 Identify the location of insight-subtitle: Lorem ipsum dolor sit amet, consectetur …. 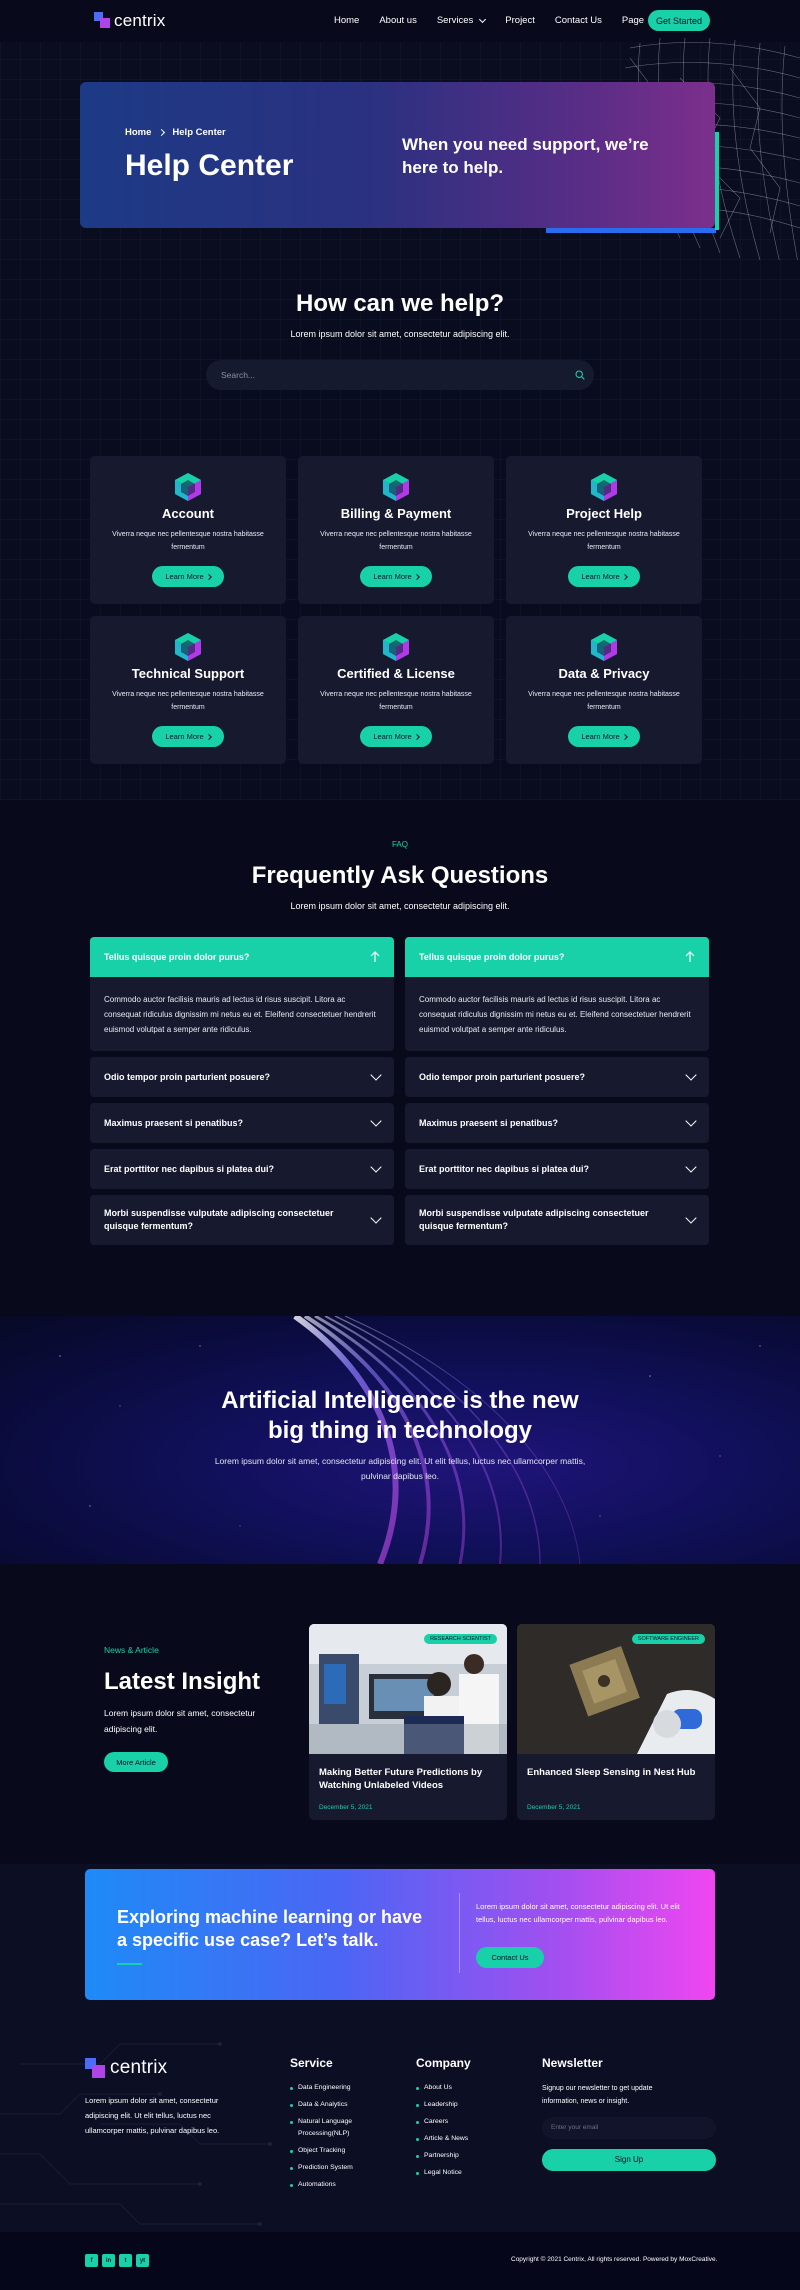
(180, 1721).